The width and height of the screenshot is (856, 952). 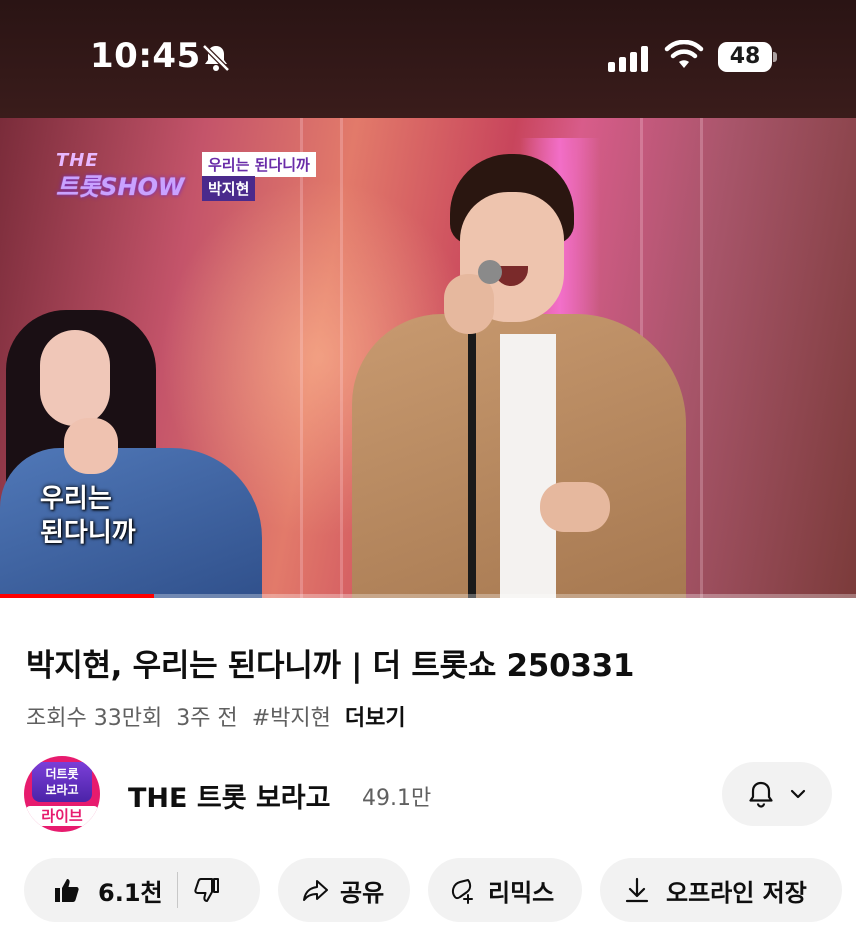 What do you see at coordinates (472, 446) in the screenshot?
I see `mic-stand` at bounding box center [472, 446].